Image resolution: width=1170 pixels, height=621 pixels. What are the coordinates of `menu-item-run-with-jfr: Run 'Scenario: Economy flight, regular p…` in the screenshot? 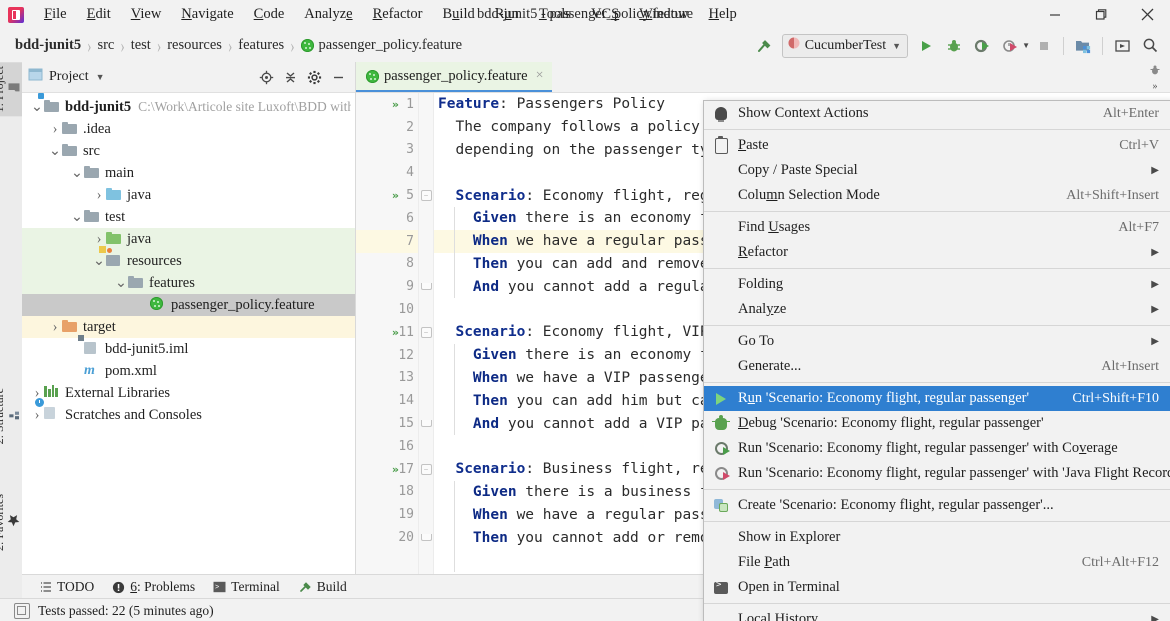 It's located at (937, 473).